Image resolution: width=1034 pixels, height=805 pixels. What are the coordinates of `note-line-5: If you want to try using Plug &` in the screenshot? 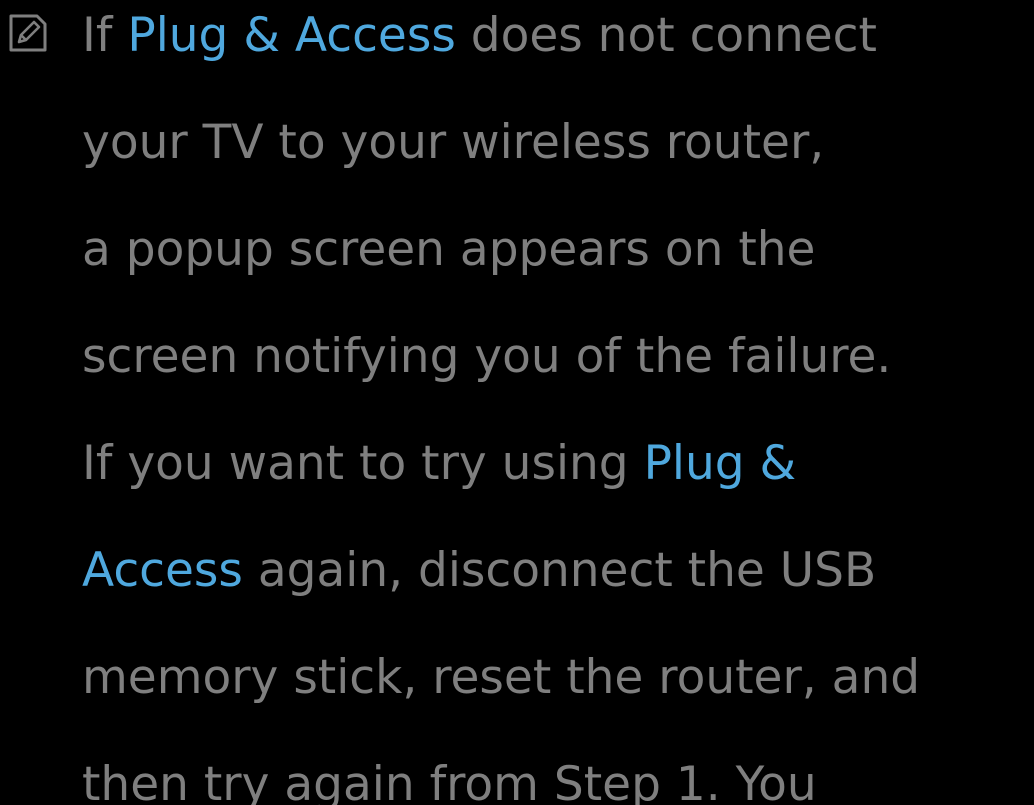 It's located at (558, 463).